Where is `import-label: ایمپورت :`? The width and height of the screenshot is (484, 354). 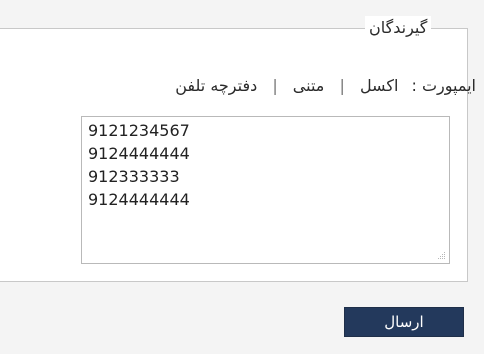 import-label: ایمپورت : is located at coordinates (443, 85).